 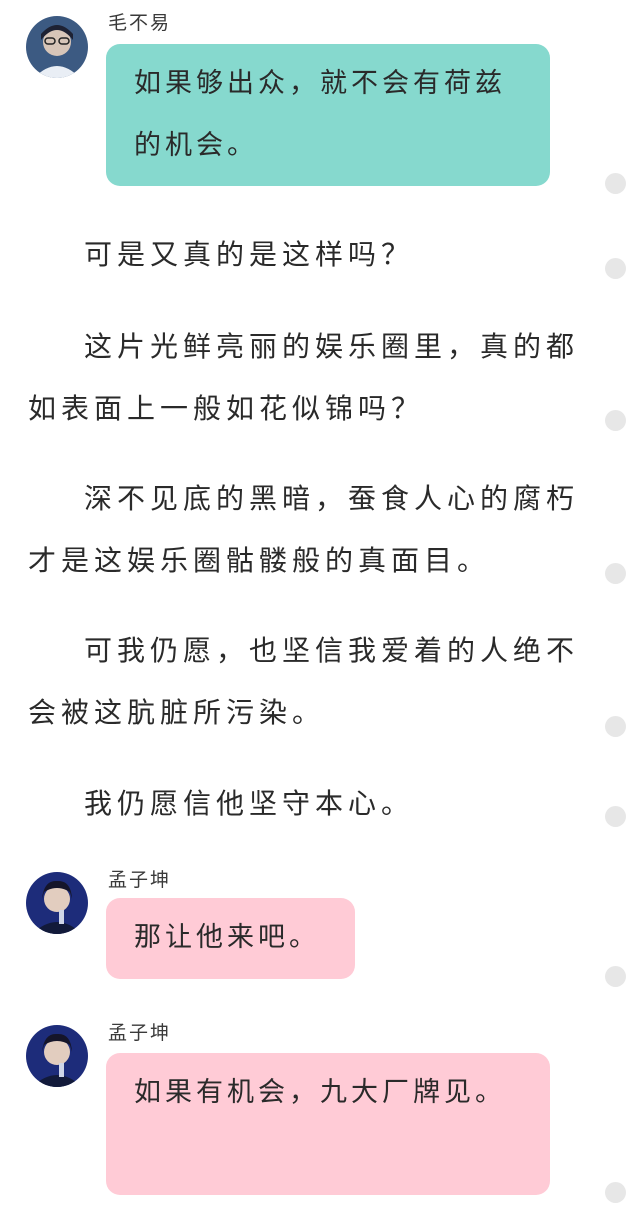 What do you see at coordinates (140, 23) in the screenshot?
I see `sender-name: 毛不易` at bounding box center [140, 23].